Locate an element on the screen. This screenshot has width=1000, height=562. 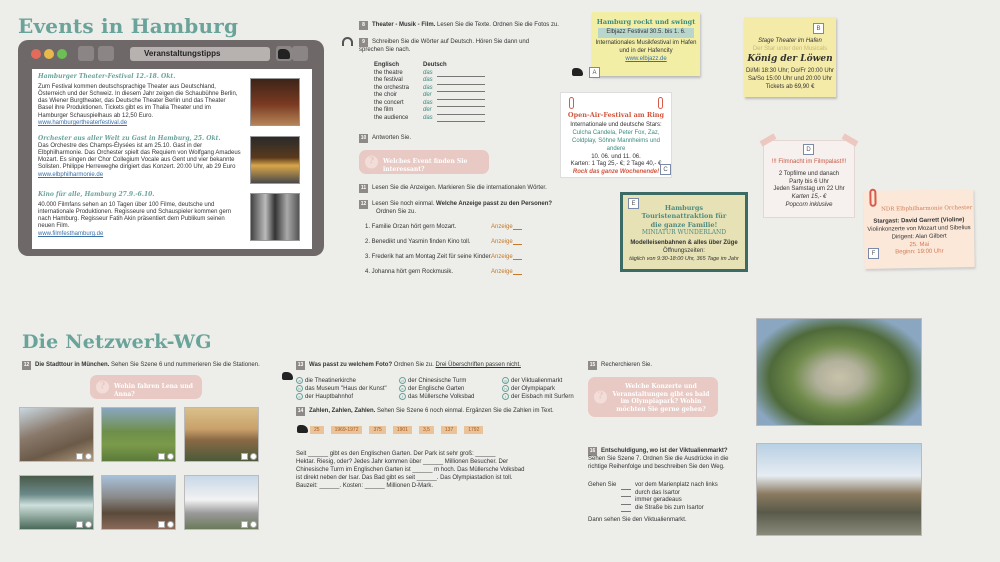
landmark-item: i der Eisbach mit Surfern is located at coordinates (538, 397).